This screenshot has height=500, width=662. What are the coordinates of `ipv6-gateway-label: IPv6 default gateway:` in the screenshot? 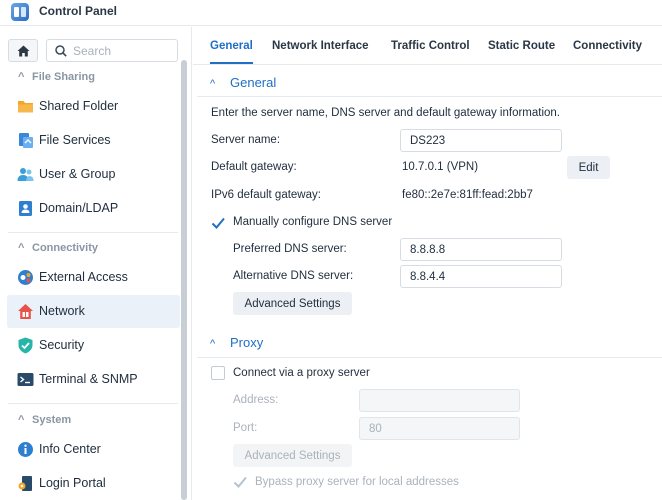 It's located at (266, 195).